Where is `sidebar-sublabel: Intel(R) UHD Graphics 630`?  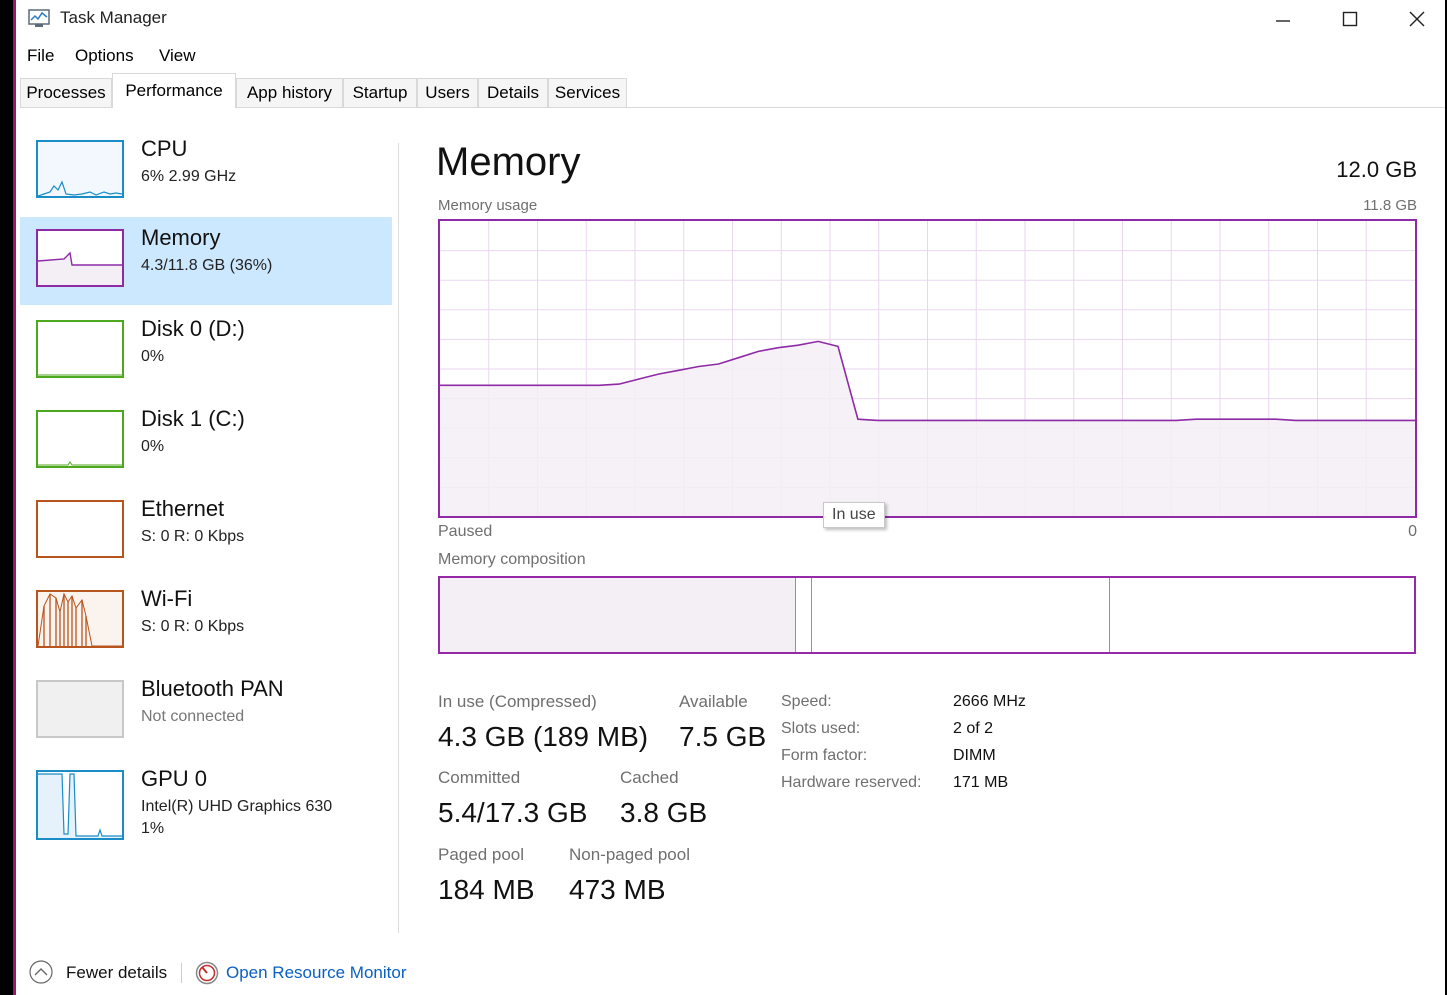 sidebar-sublabel: Intel(R) UHD Graphics 630 is located at coordinates (237, 806).